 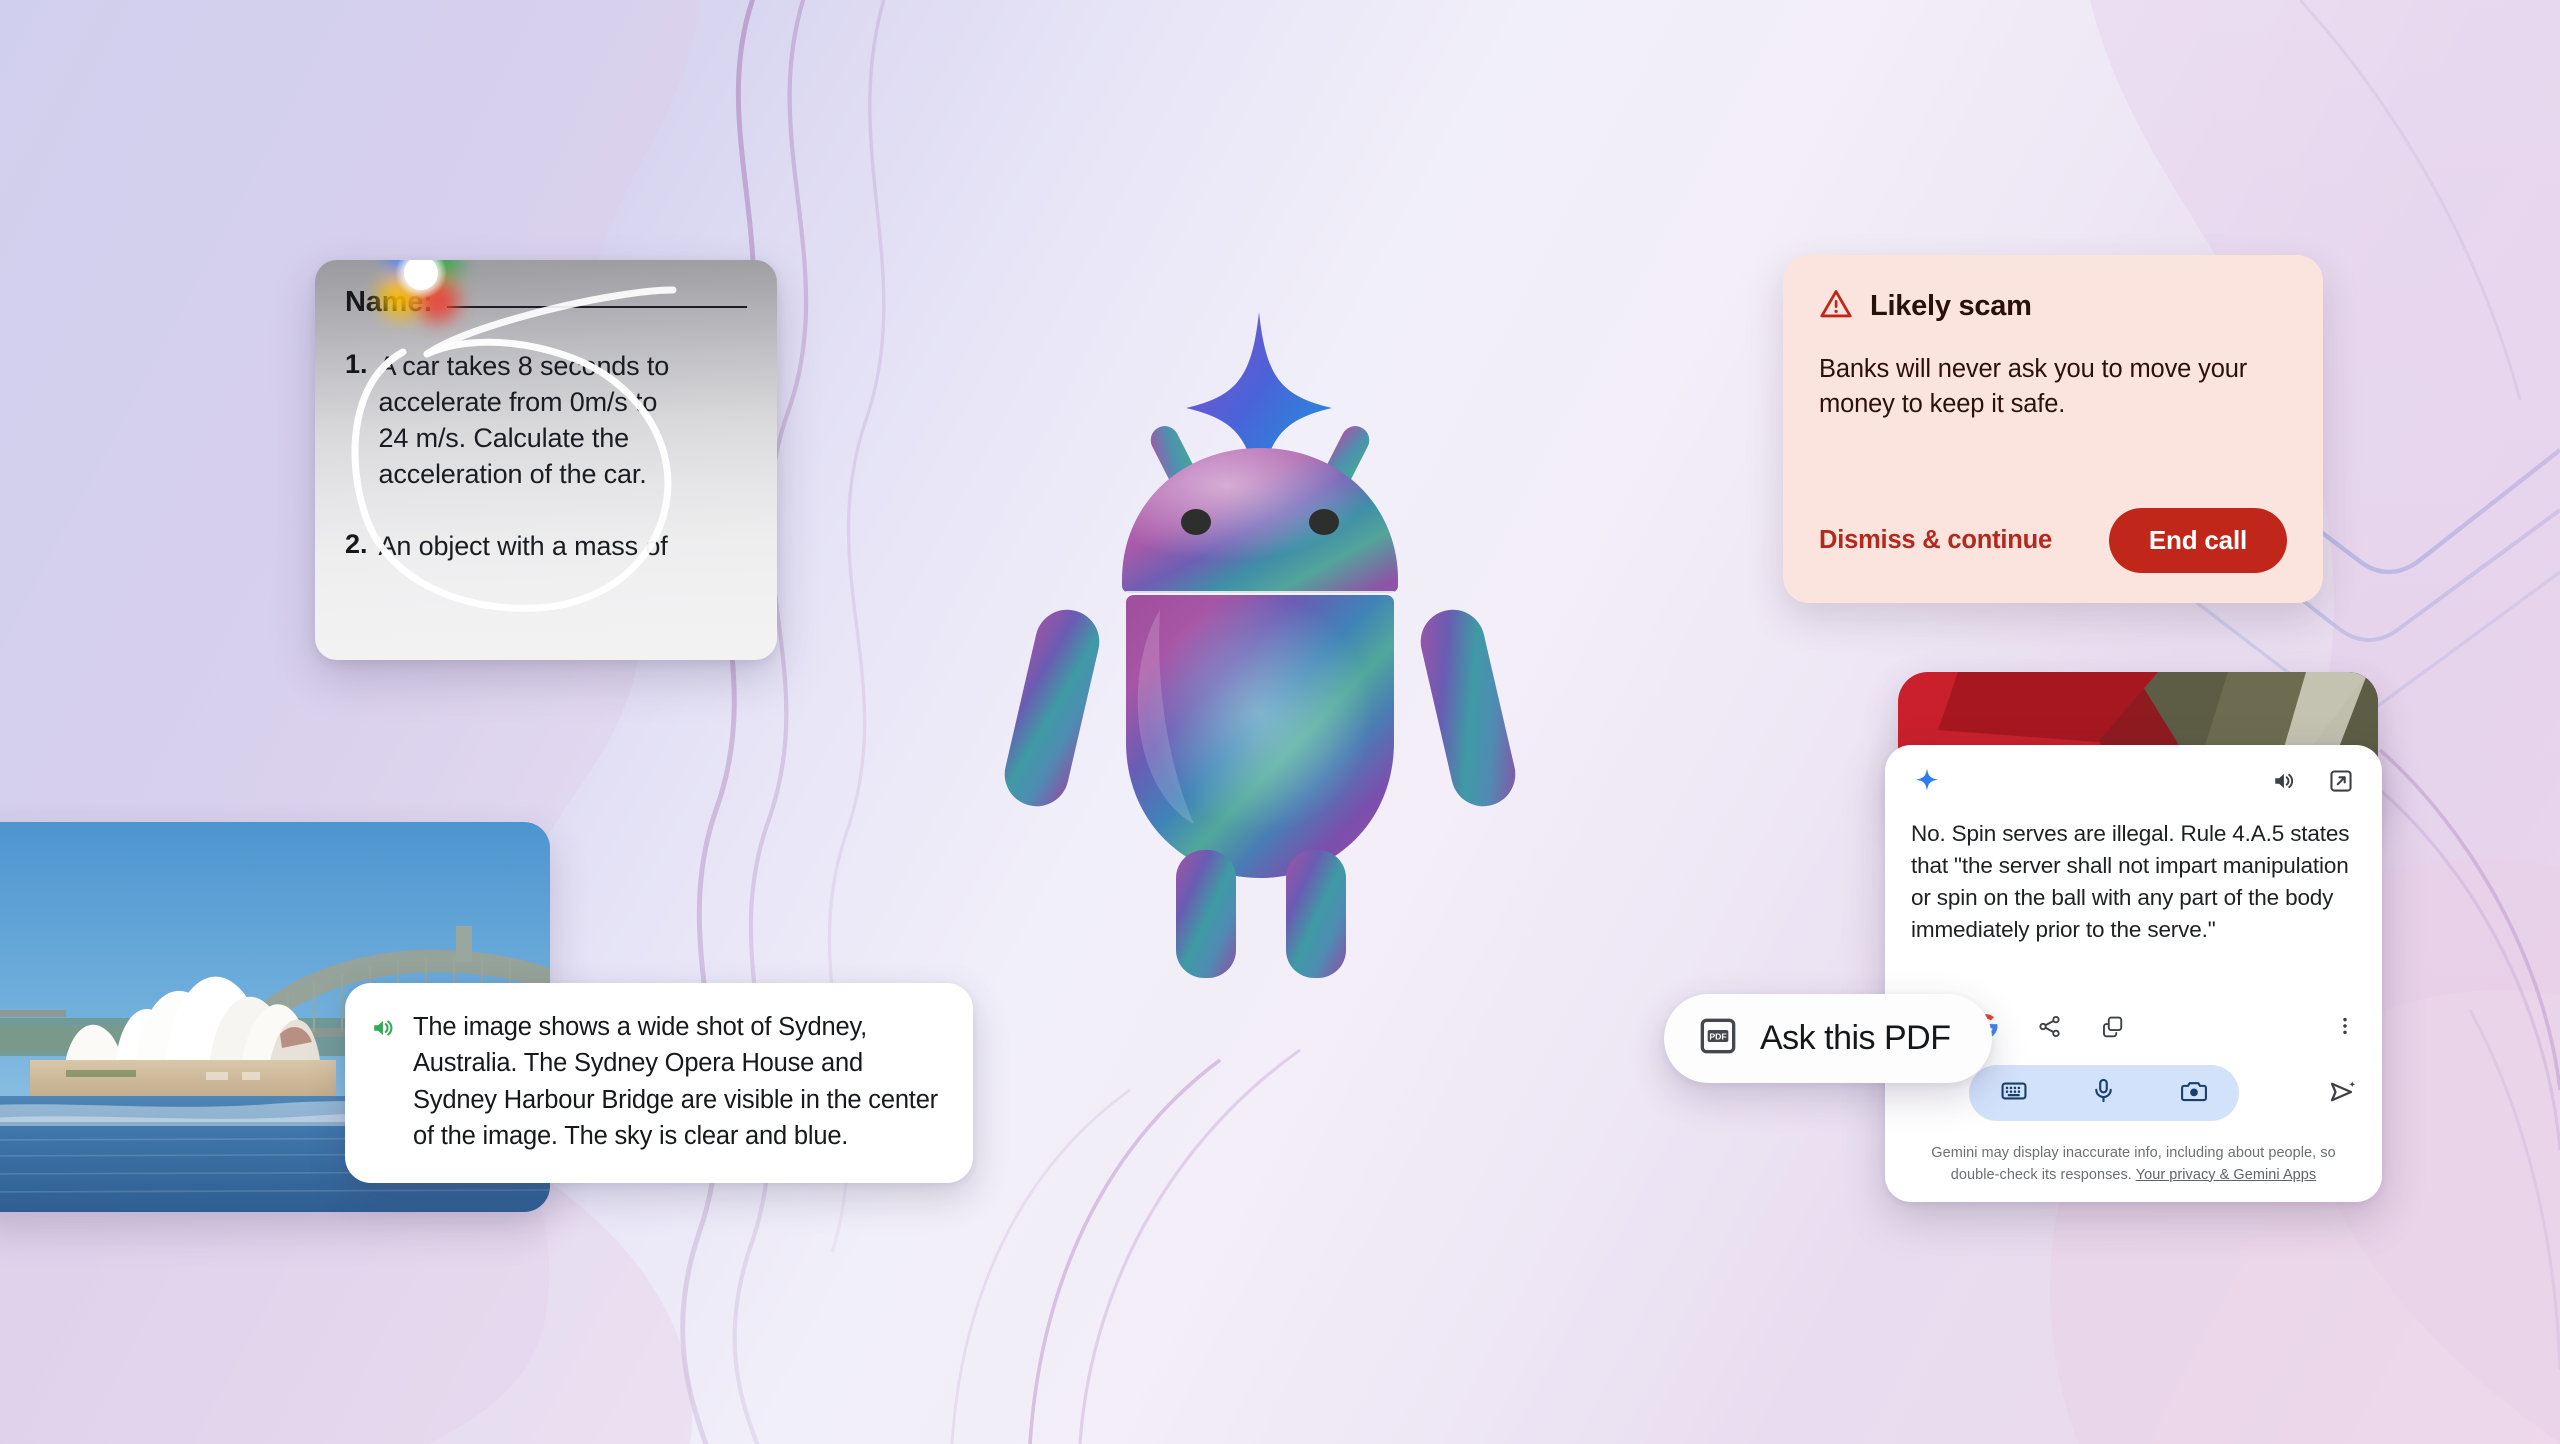 I want to click on more-vert-icon, so click(x=2345, y=1028).